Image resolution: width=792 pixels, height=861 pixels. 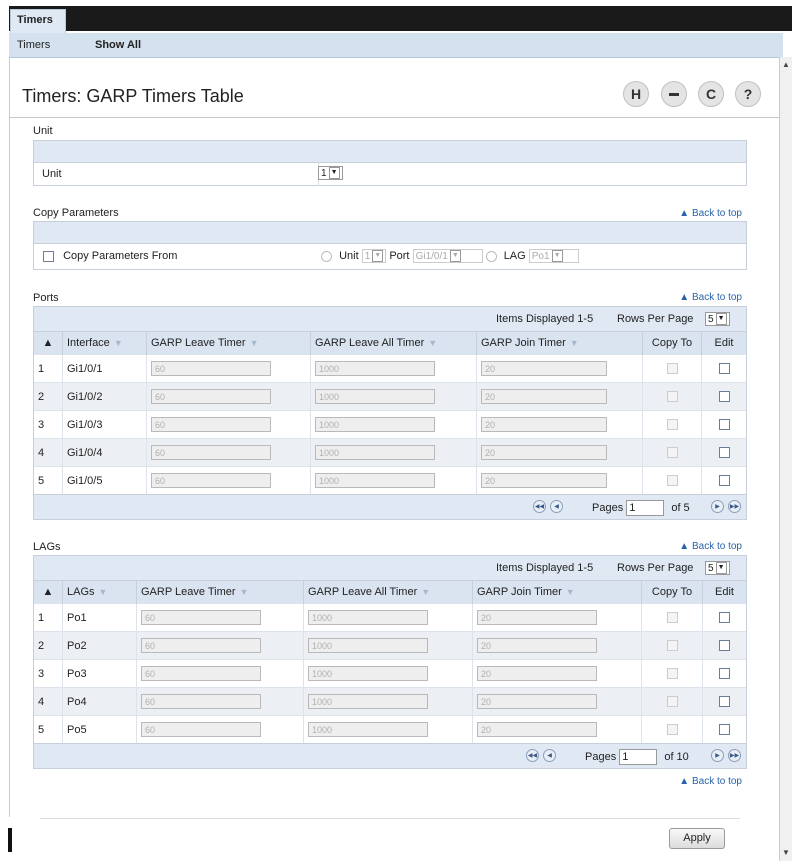 I want to click on copy-unit-select: 1 ▼, so click(x=374, y=256).